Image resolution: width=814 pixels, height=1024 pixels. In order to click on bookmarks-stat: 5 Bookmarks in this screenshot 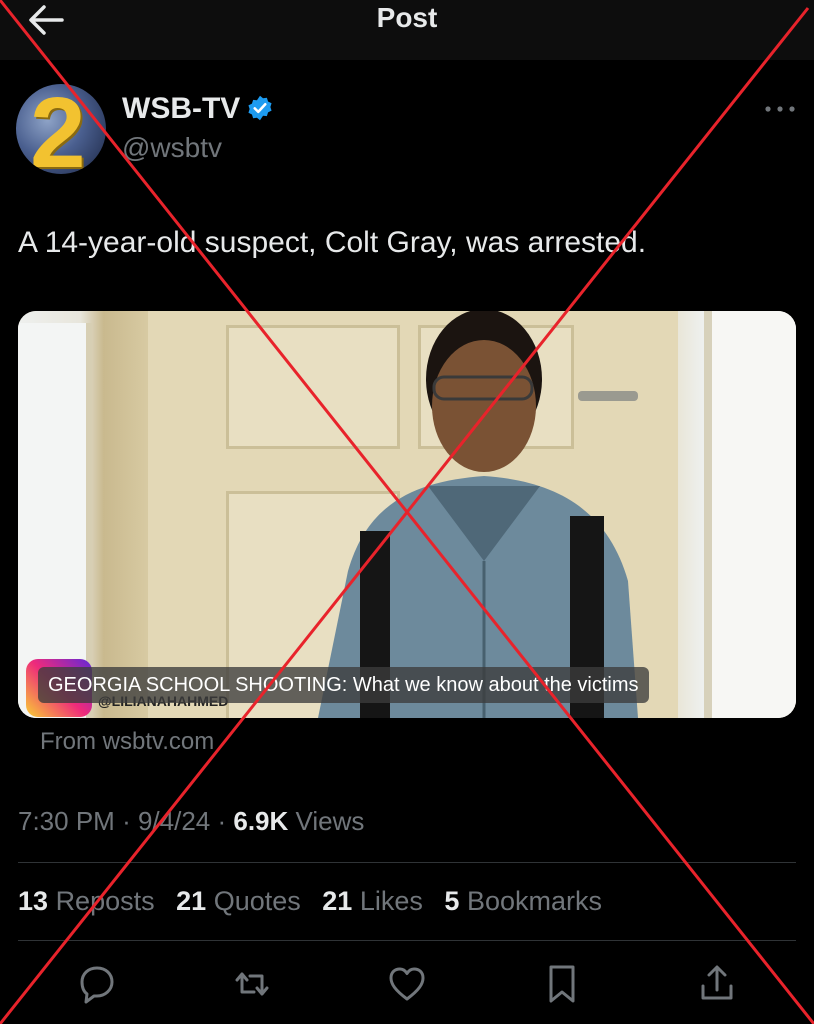, I will do `click(523, 901)`.